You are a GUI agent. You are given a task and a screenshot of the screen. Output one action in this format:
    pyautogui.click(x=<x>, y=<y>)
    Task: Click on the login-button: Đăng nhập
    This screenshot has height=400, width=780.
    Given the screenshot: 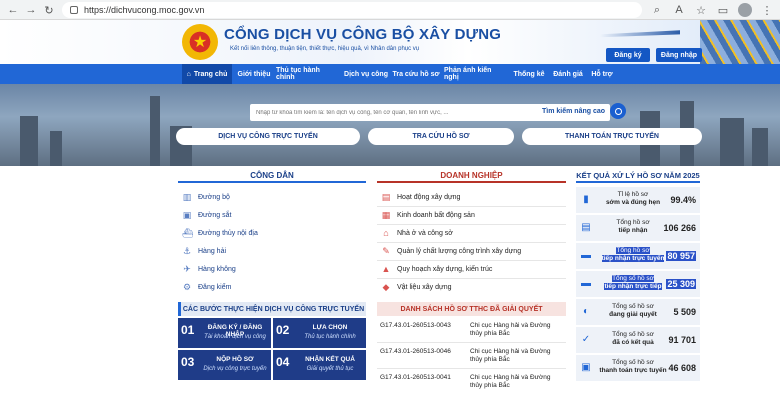 What is the action you would take?
    pyautogui.click(x=679, y=55)
    